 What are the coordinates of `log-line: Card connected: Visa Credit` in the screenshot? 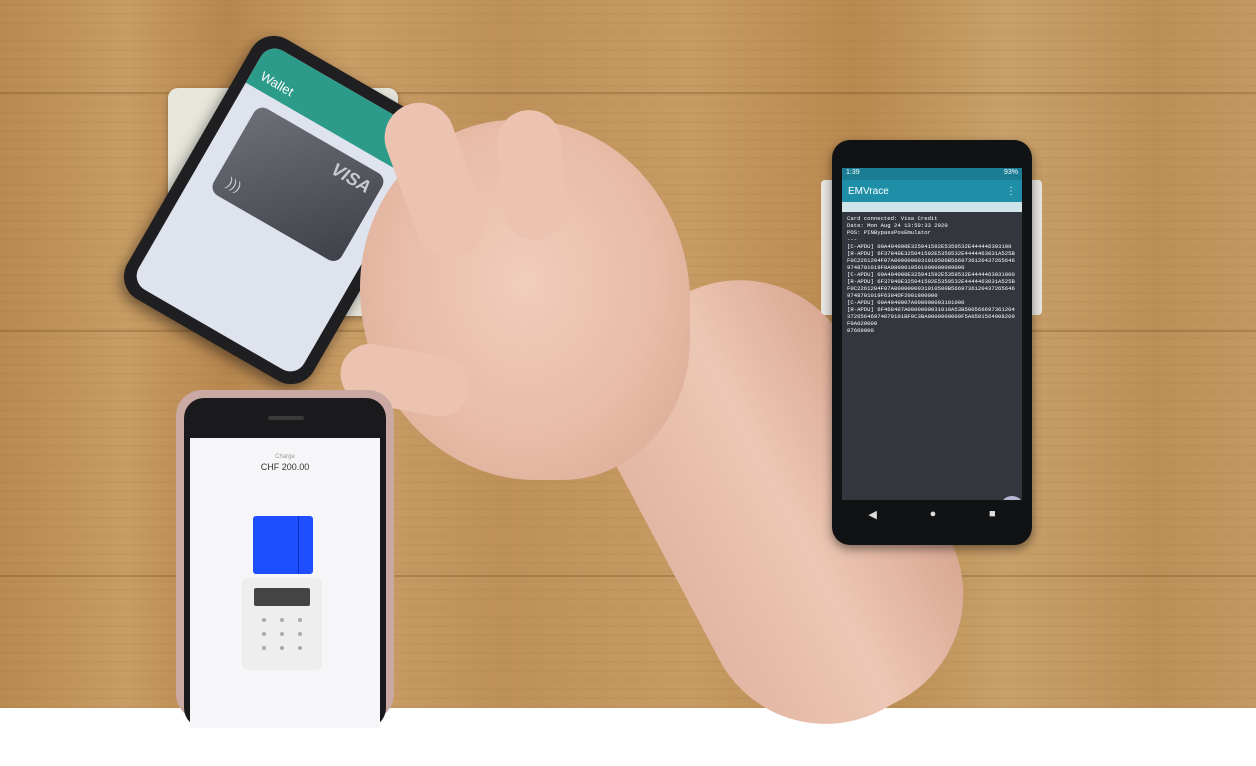 It's located at (892, 218).